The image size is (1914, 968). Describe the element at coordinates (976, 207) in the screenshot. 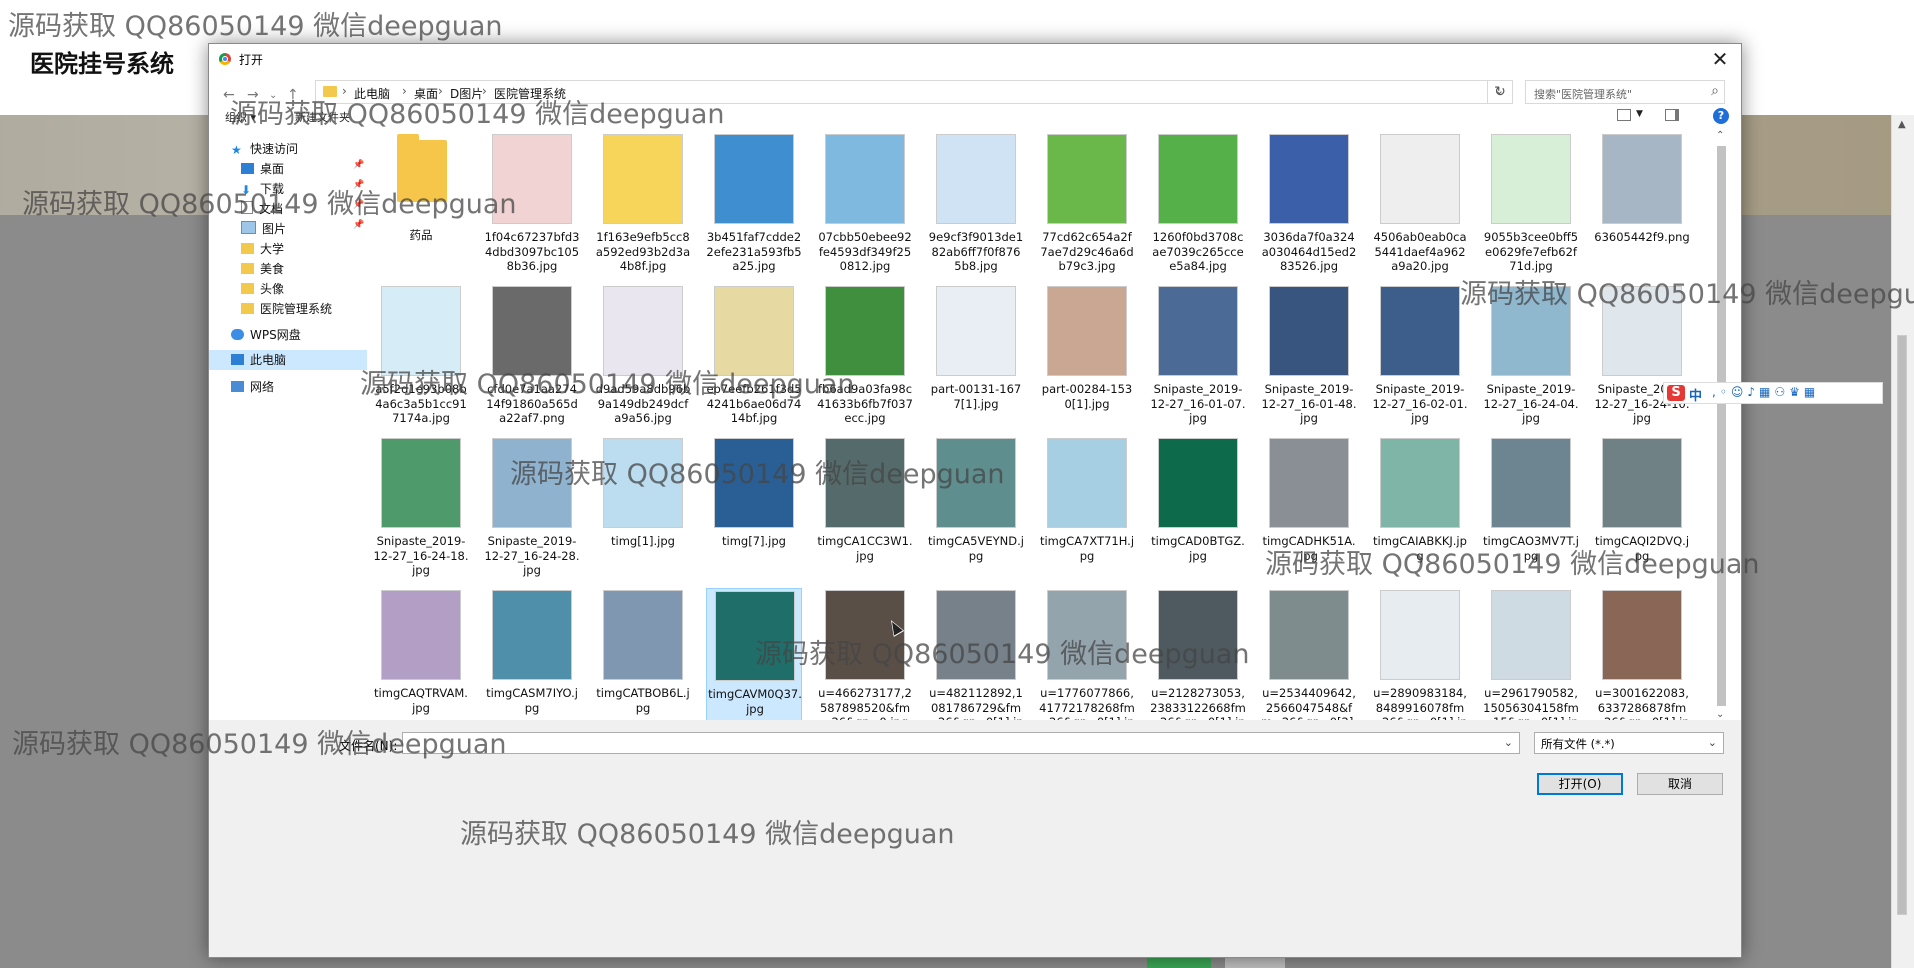

I see `file-item: 9e9cf3f9013de182ab6ff7f0f8765b8.jpg` at that location.